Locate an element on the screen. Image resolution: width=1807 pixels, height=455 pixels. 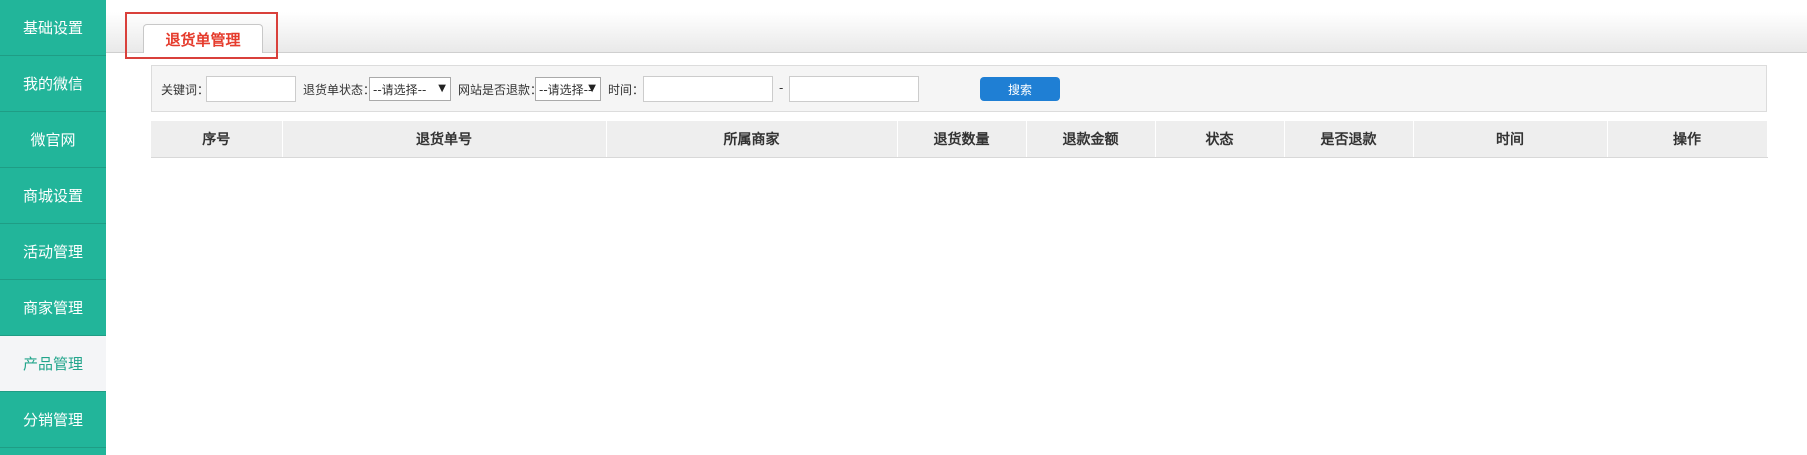
refund-selected: --请选择-- is located at coordinates (566, 89).